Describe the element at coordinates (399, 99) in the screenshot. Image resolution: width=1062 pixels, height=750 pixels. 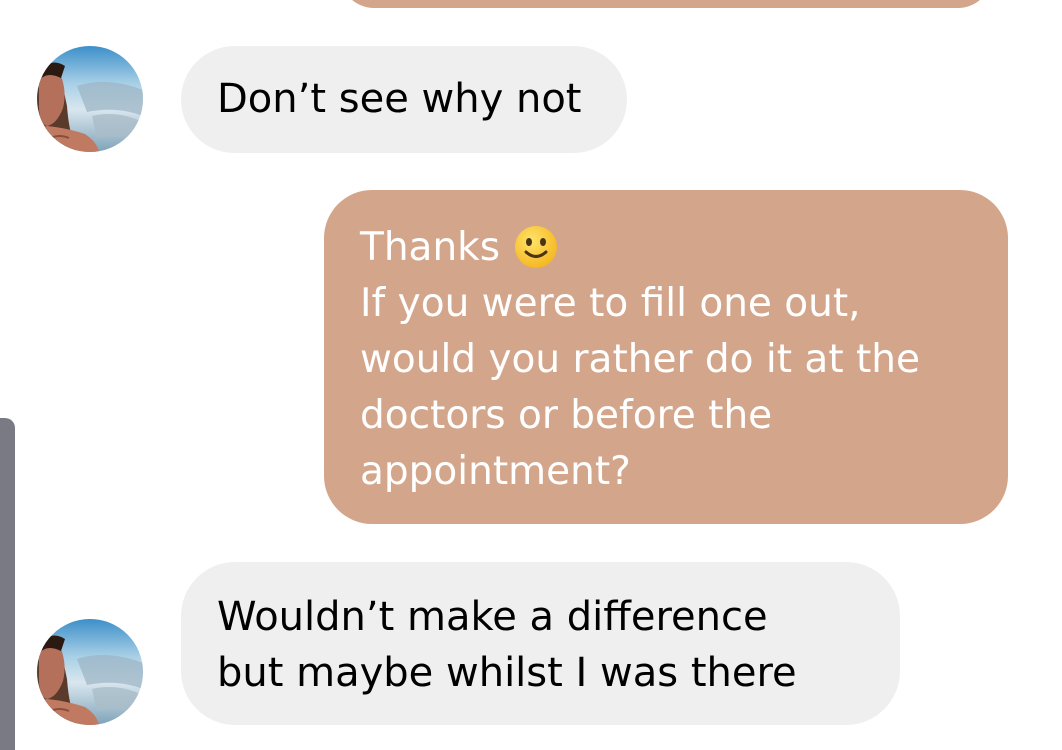
I see `message-text: Don’t see why not` at that location.